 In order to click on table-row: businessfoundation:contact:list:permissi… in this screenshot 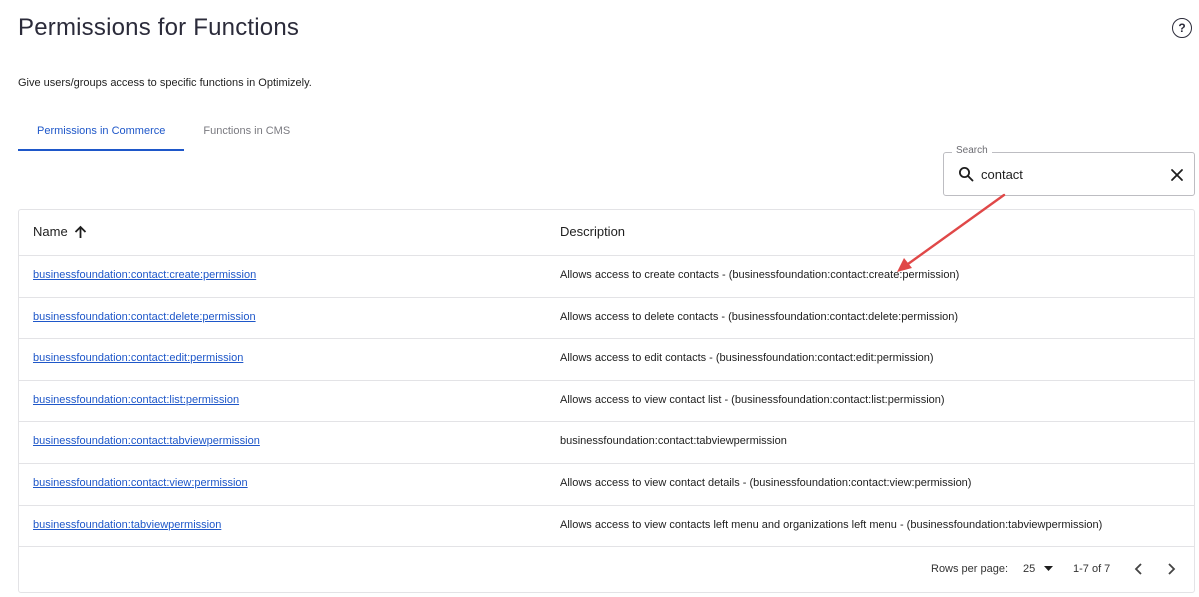, I will do `click(606, 402)`.